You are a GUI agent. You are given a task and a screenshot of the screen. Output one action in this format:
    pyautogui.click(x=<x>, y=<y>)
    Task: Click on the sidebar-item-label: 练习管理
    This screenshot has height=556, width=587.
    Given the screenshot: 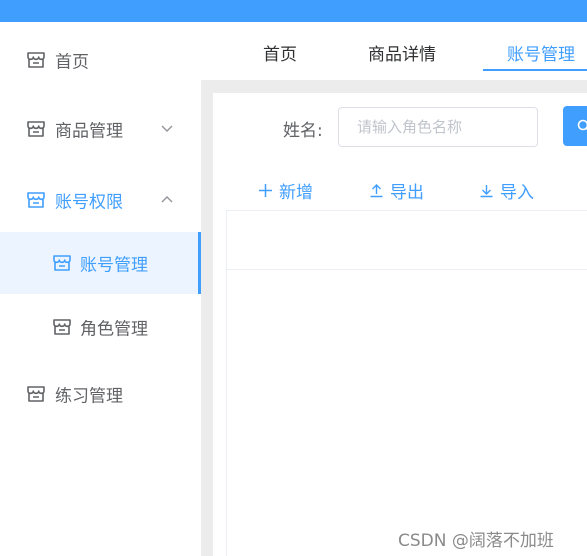 What is the action you would take?
    pyautogui.click(x=89, y=396)
    